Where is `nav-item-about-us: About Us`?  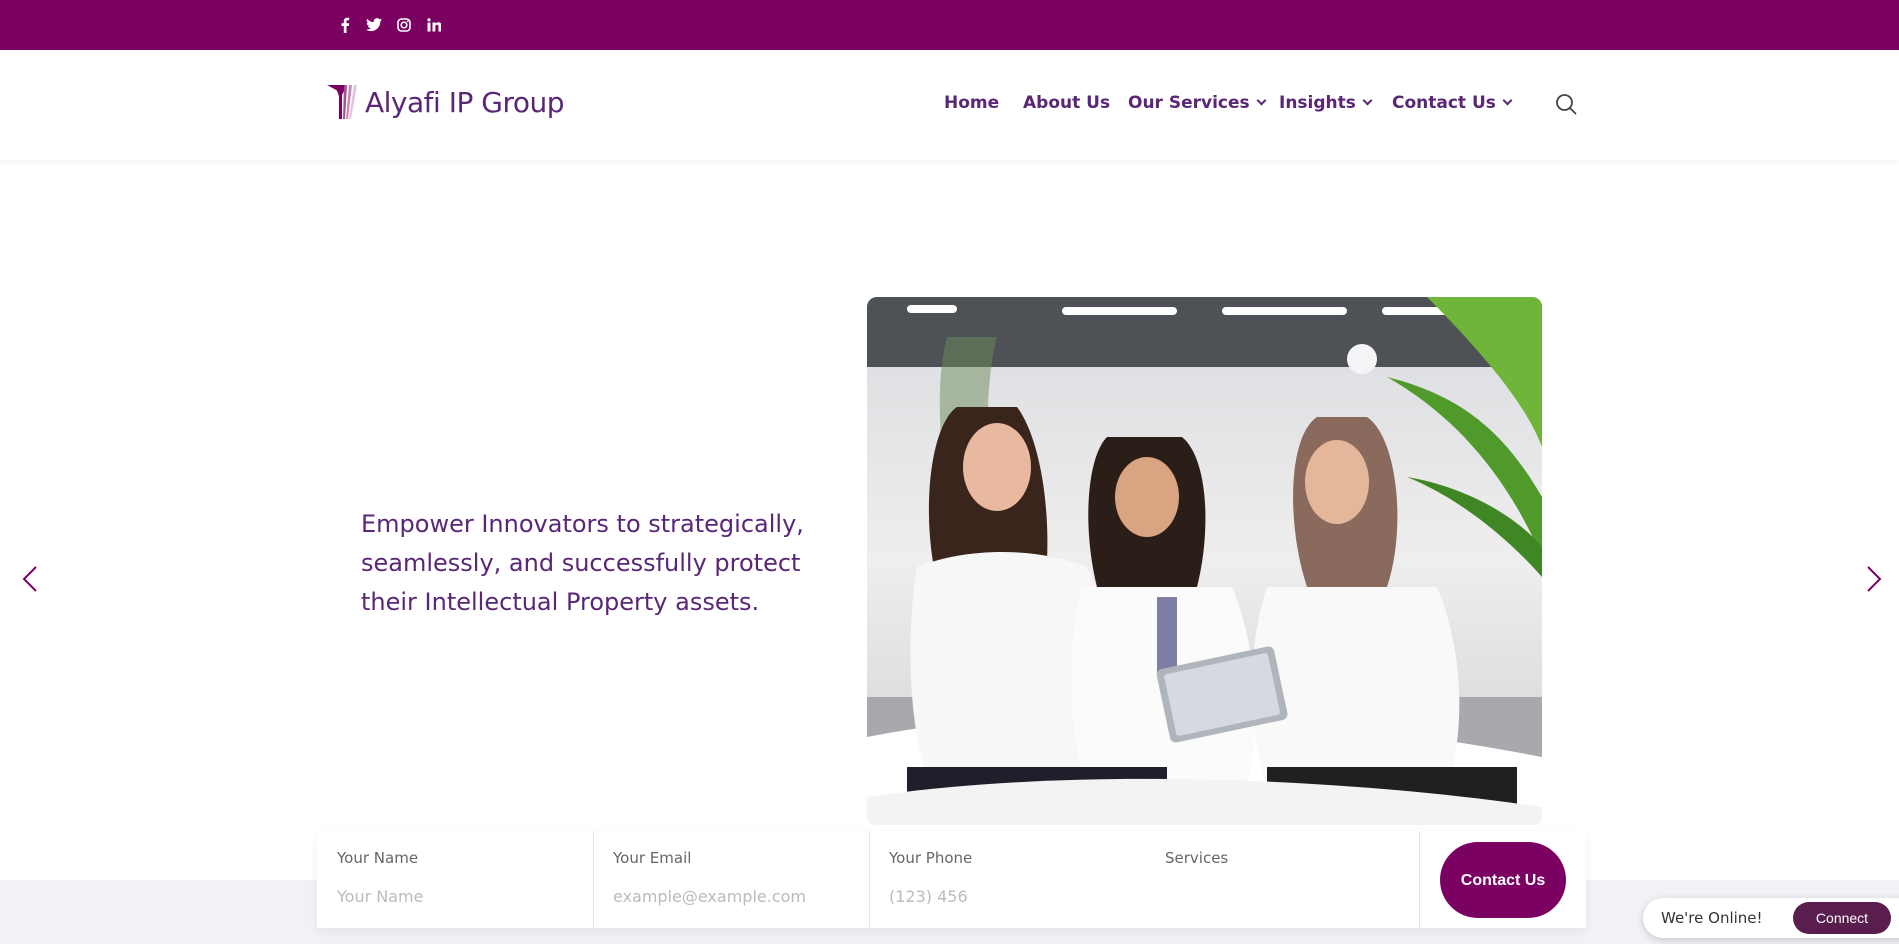
nav-item-about-us: About Us is located at coordinates (1066, 103).